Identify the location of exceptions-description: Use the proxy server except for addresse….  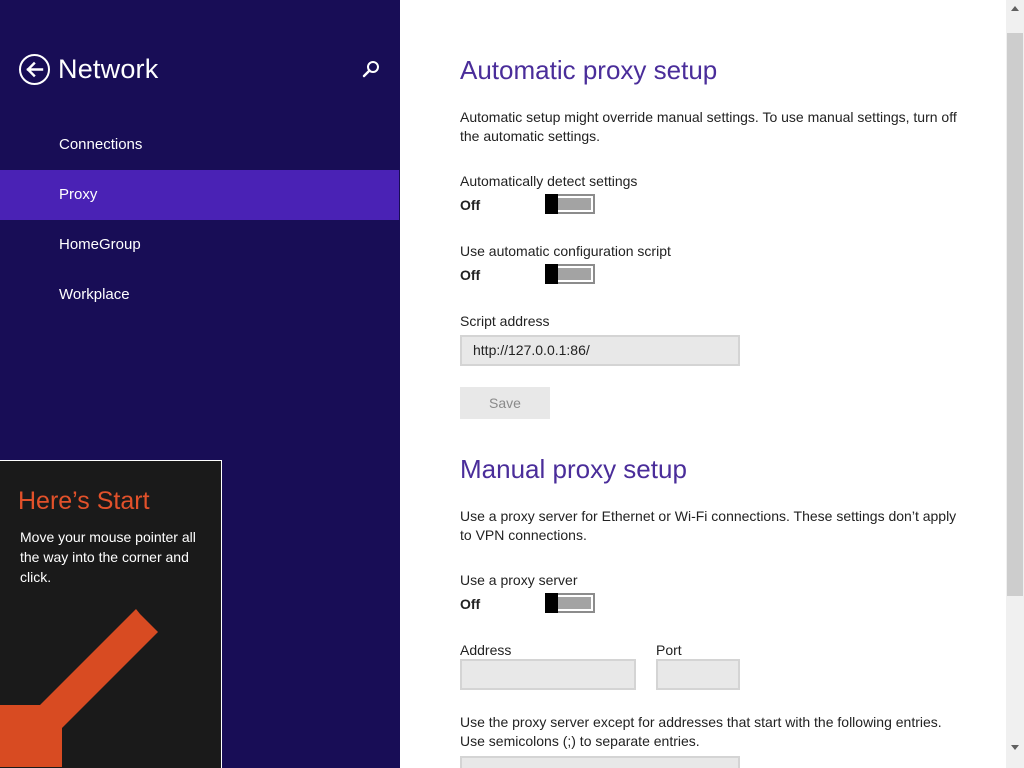
(701, 731).